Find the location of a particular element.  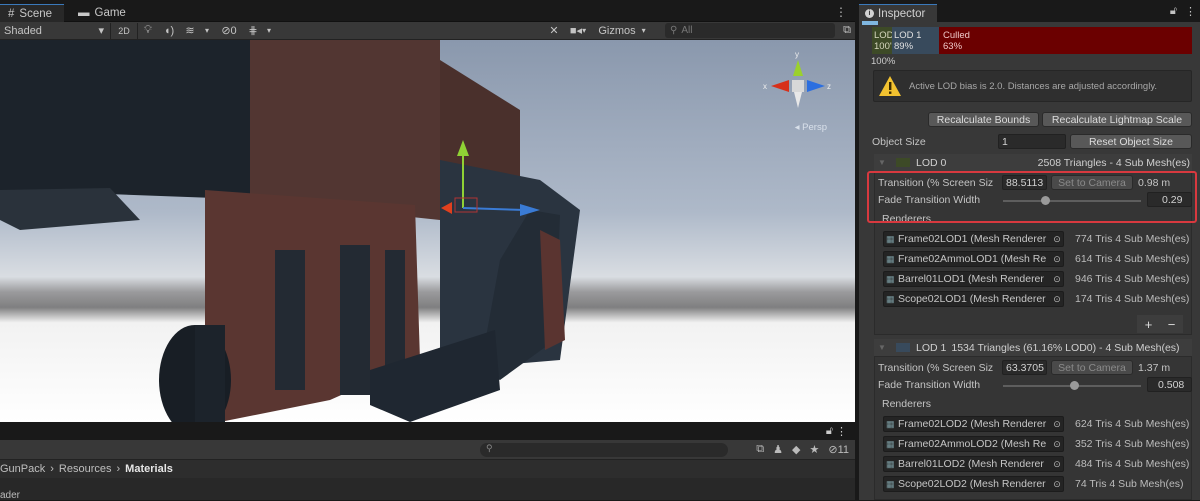

inspector-tab-bar: i Inspector 🔓︎ ⋮ is located at coordinates (1029, 11).